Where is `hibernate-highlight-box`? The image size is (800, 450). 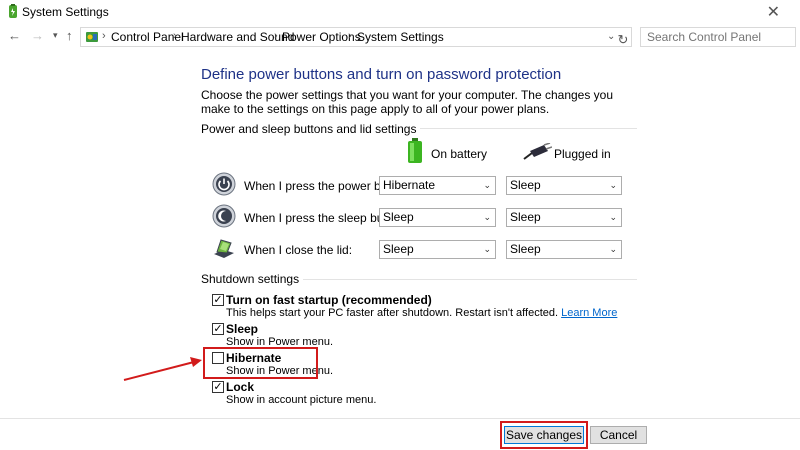
hibernate-highlight-box is located at coordinates (260, 363).